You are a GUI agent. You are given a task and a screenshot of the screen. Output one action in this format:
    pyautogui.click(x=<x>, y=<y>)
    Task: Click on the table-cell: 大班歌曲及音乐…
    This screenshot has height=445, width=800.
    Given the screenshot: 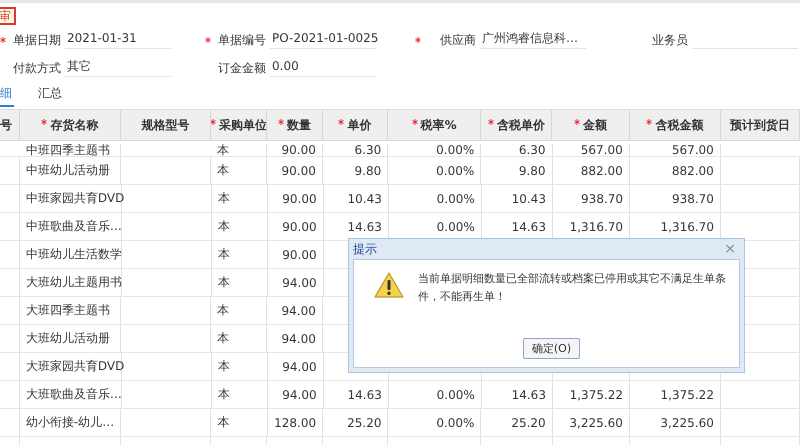 What is the action you would take?
    pyautogui.click(x=71, y=394)
    